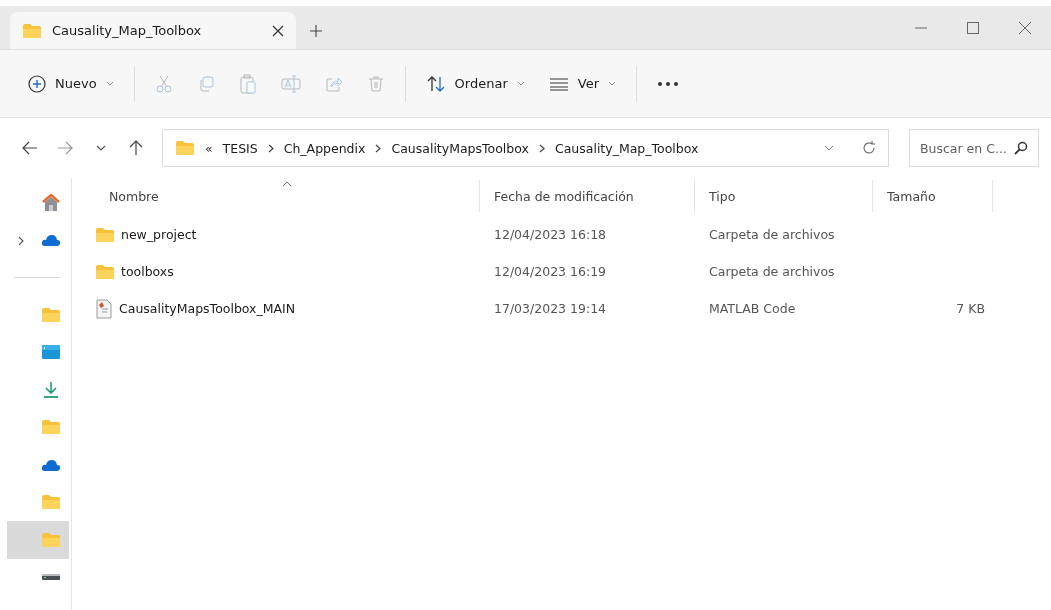  What do you see at coordinates (51, 577) in the screenshot?
I see `drive-icon` at bounding box center [51, 577].